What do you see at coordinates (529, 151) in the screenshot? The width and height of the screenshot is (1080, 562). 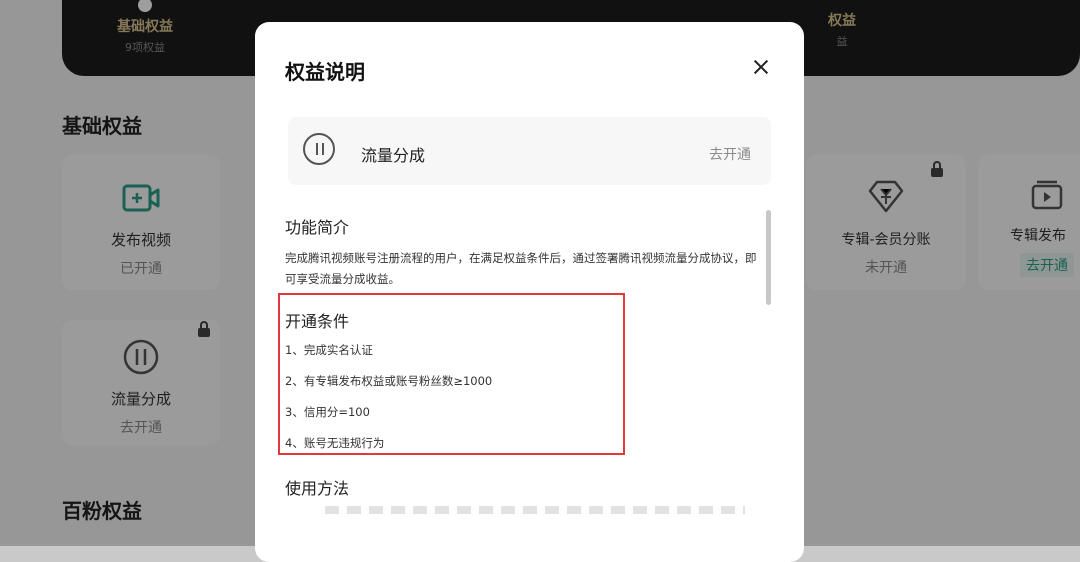 I see `feature-row: 流量分成 去开通` at bounding box center [529, 151].